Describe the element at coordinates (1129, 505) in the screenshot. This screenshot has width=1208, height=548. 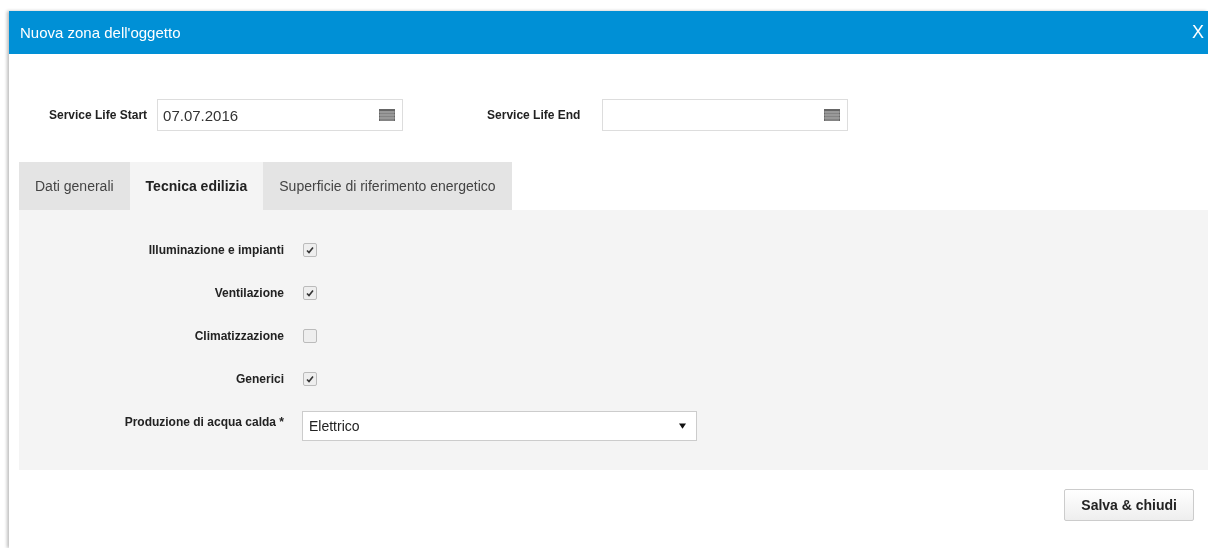
I see `save-button: Salva & chiudi` at that location.